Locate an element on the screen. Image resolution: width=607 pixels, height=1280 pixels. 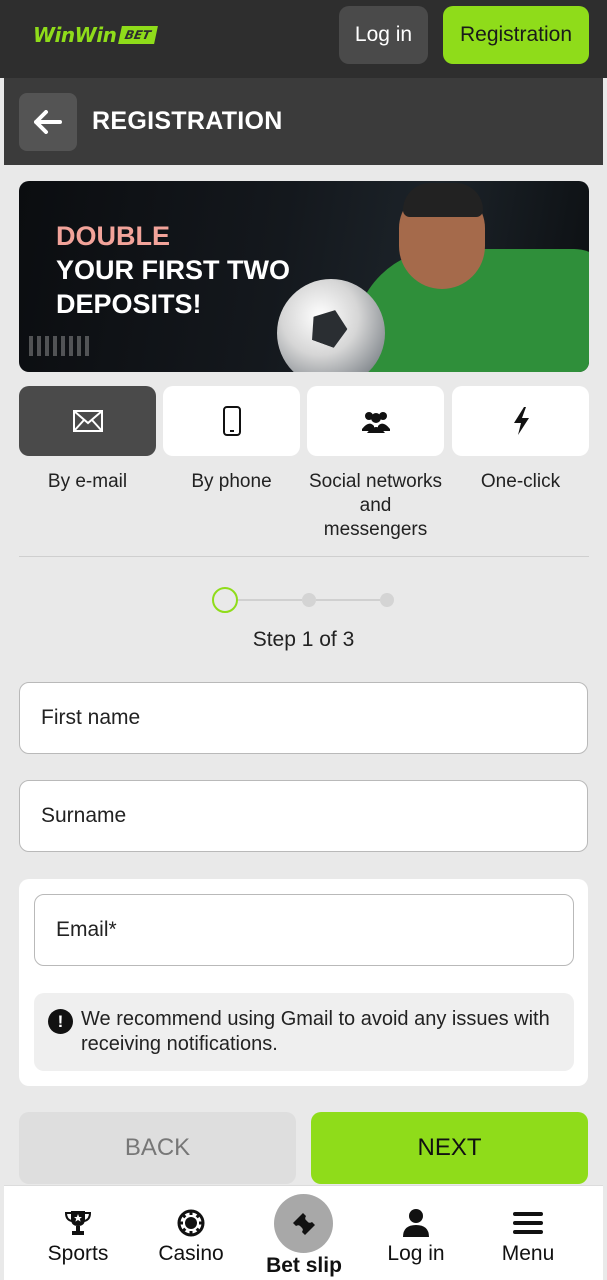
registration-button: Registration is located at coordinates (516, 35).